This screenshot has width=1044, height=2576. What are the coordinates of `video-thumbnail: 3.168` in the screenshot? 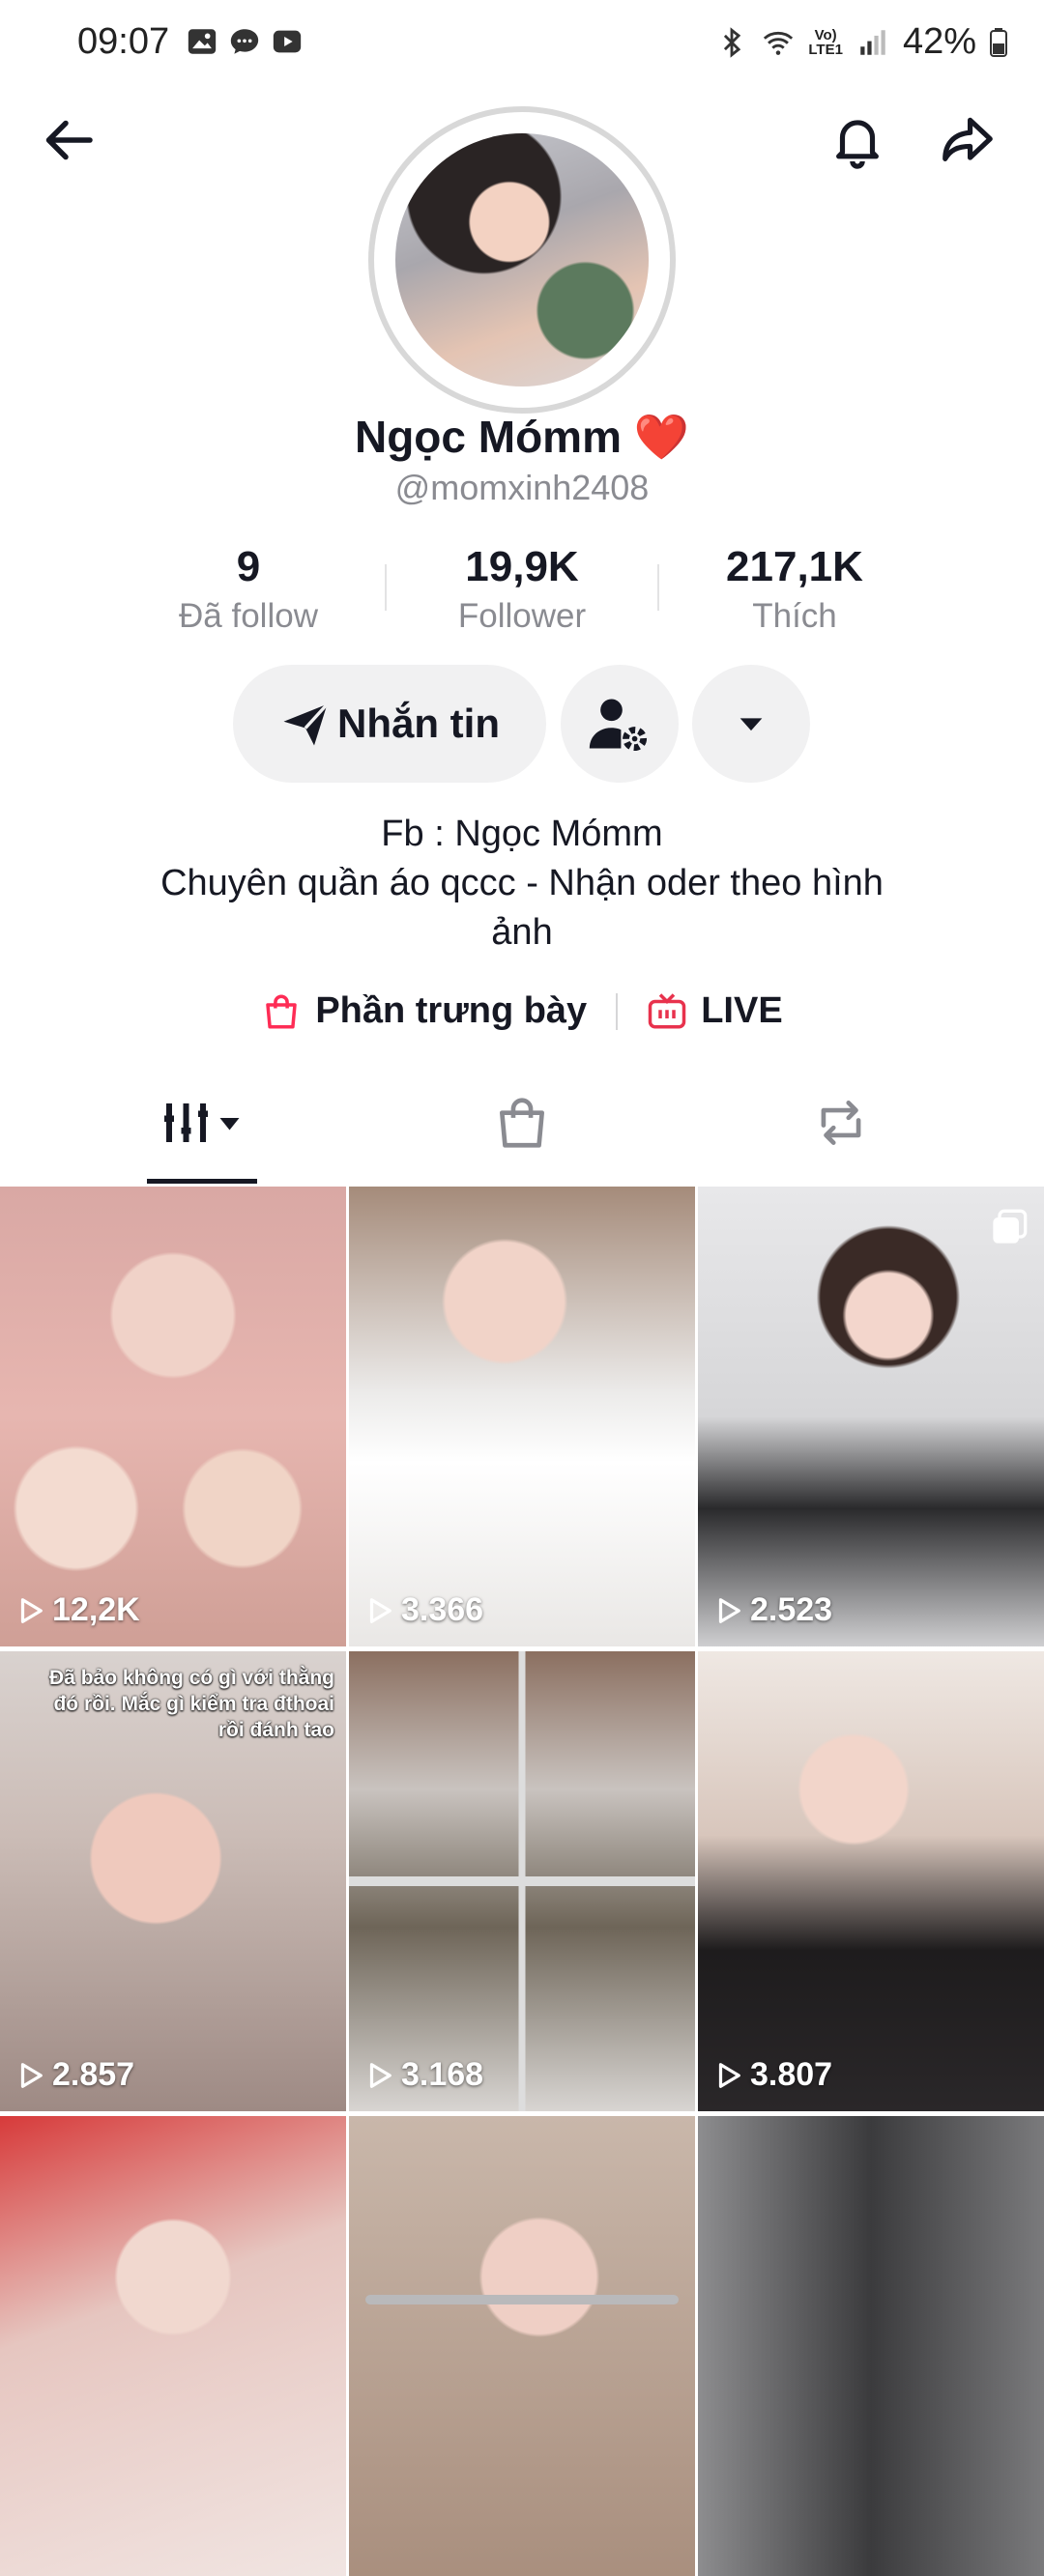 It's located at (522, 1881).